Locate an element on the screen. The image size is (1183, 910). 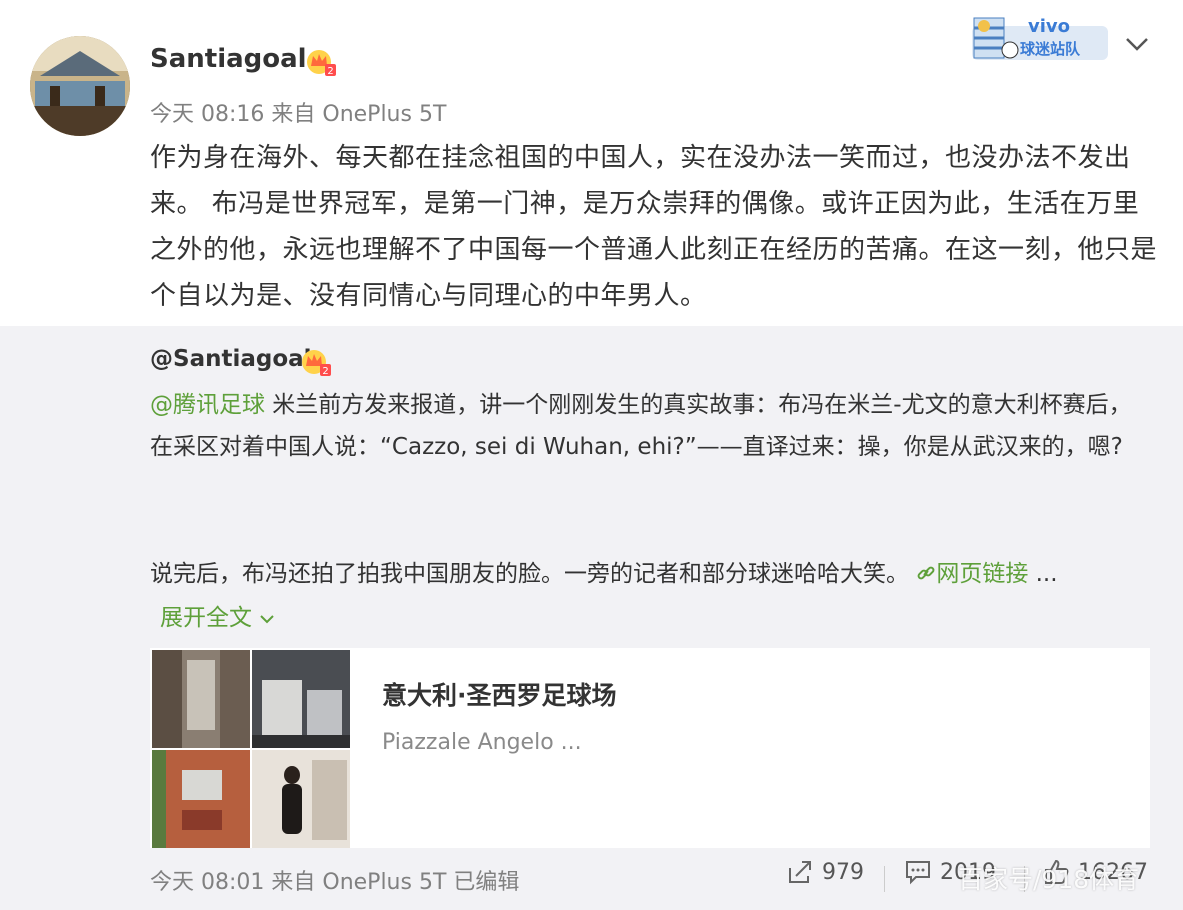
expand-full-text-button: 展开全文 is located at coordinates (217, 615).